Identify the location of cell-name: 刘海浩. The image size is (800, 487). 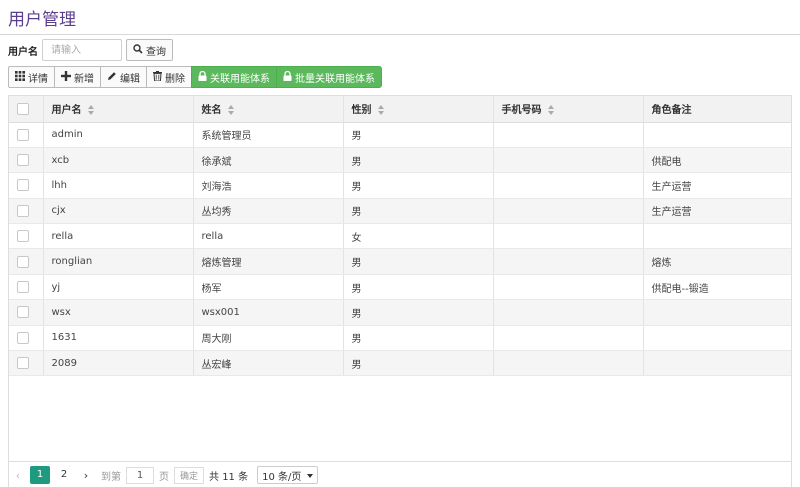
(268, 185).